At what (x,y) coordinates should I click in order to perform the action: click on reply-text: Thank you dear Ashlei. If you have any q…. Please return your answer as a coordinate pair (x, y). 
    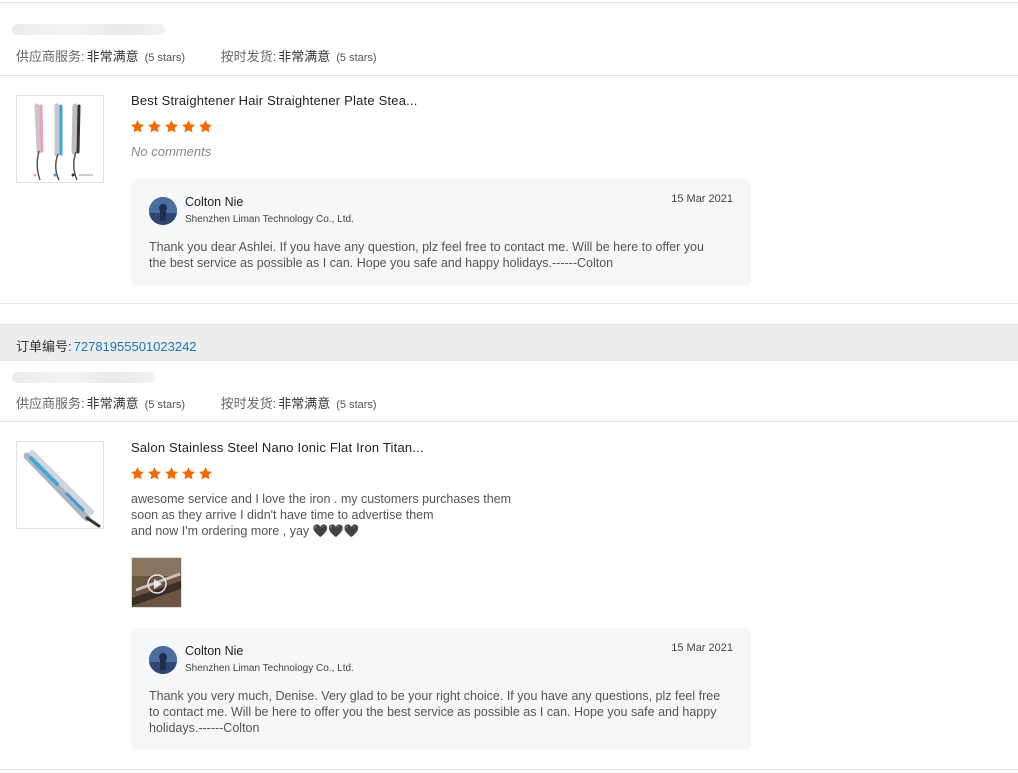
    Looking at the image, I should click on (426, 255).